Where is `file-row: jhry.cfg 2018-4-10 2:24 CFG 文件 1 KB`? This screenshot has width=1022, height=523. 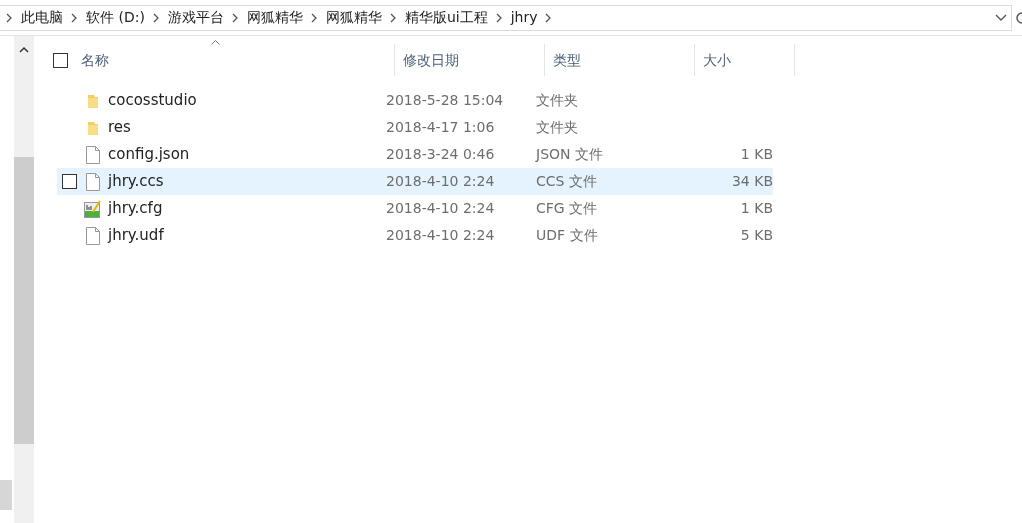 file-row: jhry.cfg 2018-4-10 2:24 CFG 文件 1 KB is located at coordinates (415, 208).